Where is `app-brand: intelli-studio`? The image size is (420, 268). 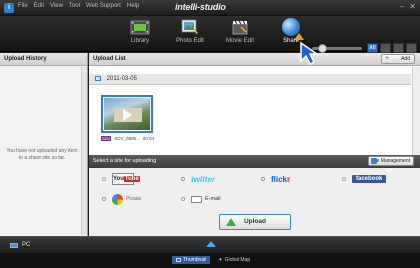 app-brand: intelli-studio is located at coordinates (200, 7).